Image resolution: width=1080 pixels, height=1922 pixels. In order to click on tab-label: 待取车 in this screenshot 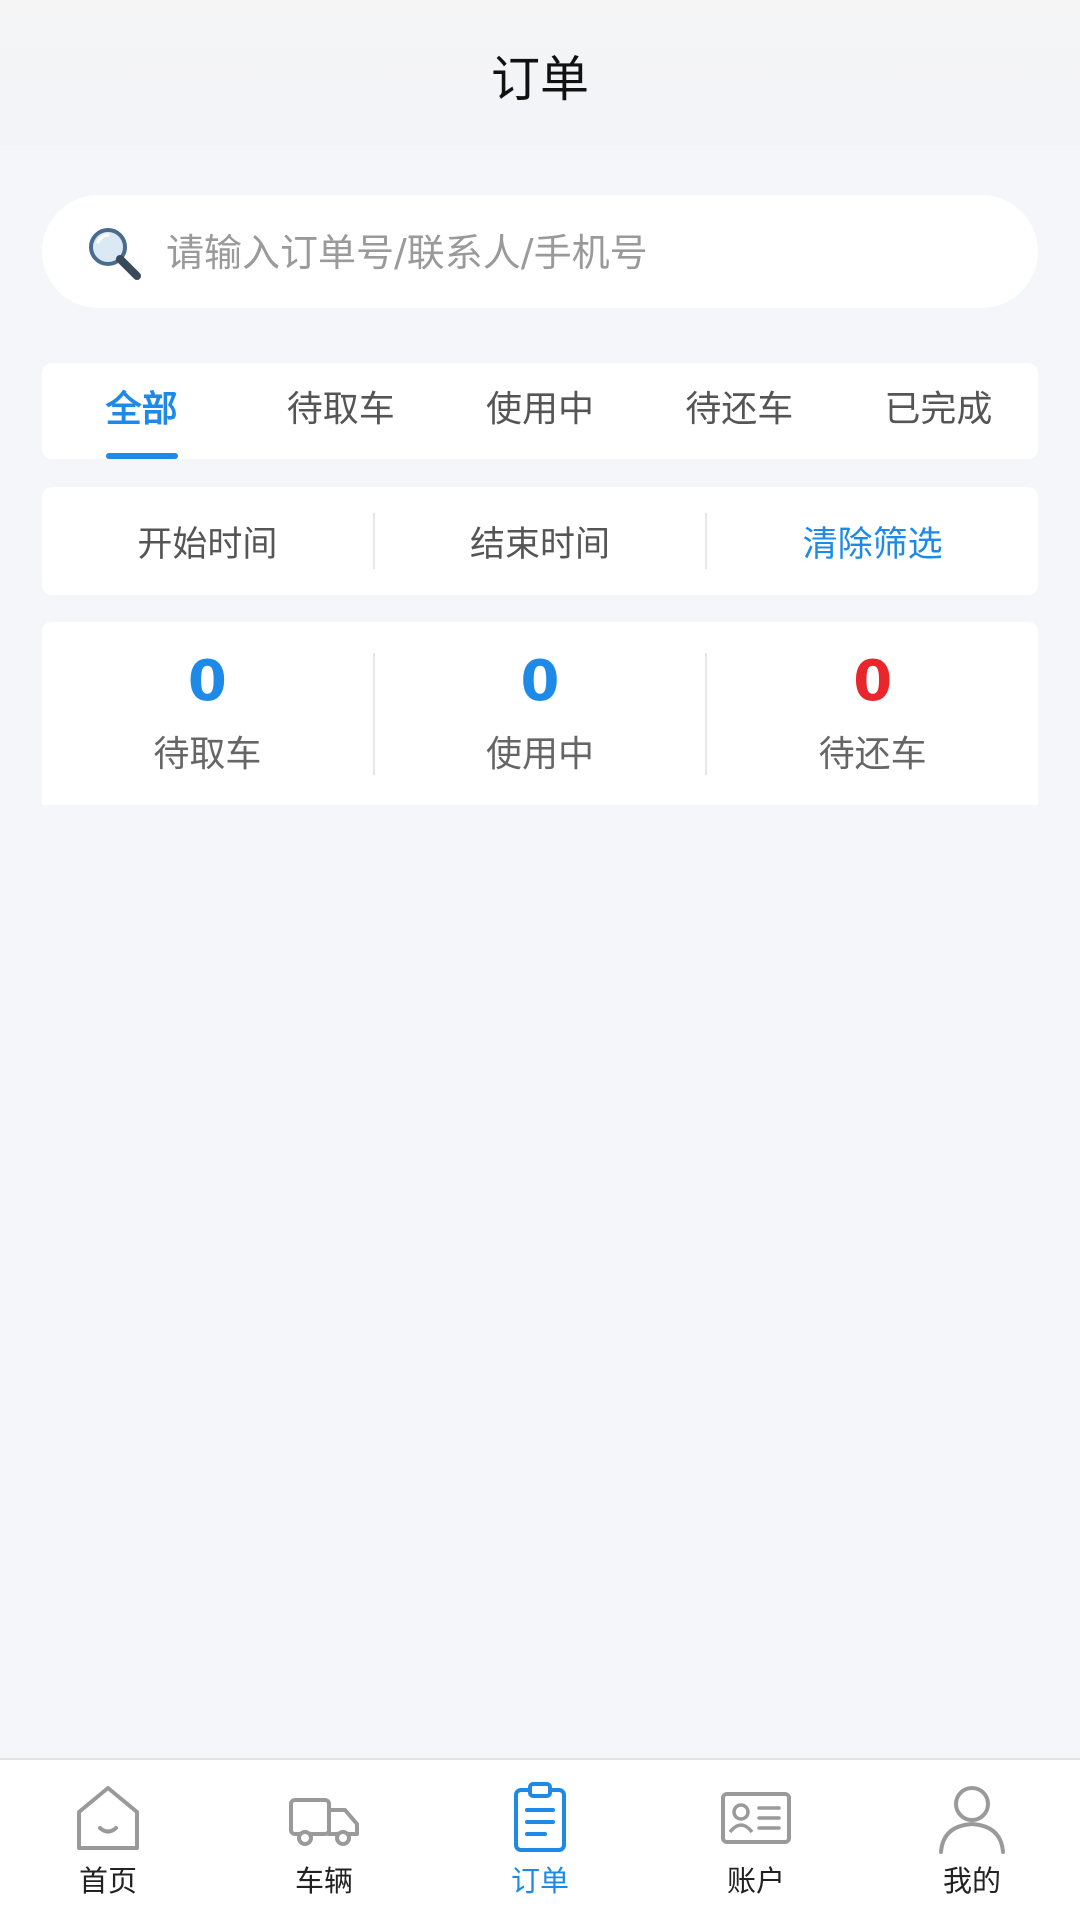, I will do `click(340, 409)`.